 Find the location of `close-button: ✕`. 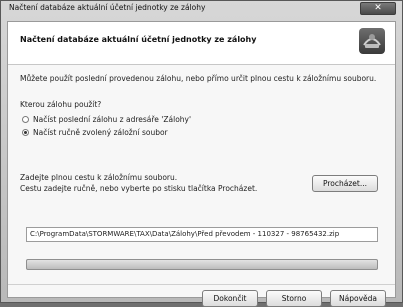

close-button: ✕ is located at coordinates (378, 8).